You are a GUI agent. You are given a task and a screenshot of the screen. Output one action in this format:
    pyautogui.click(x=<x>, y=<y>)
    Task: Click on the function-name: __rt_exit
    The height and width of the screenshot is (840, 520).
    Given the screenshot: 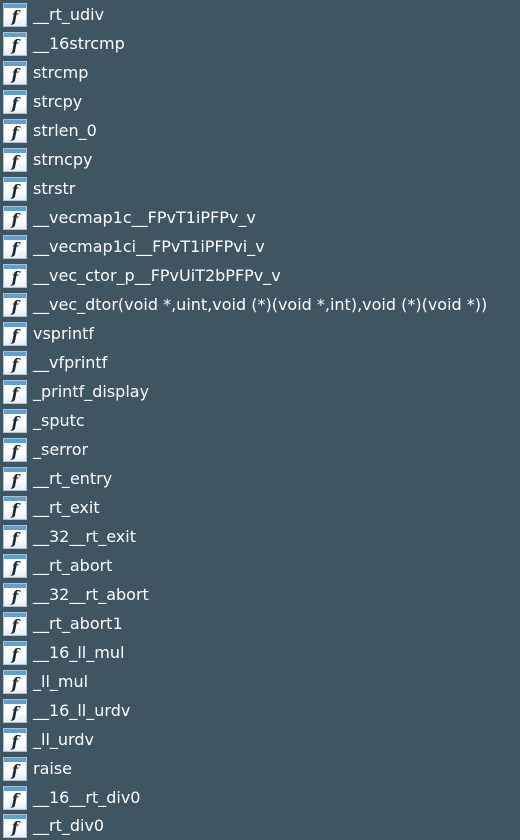 What is the action you would take?
    pyautogui.click(x=66, y=507)
    